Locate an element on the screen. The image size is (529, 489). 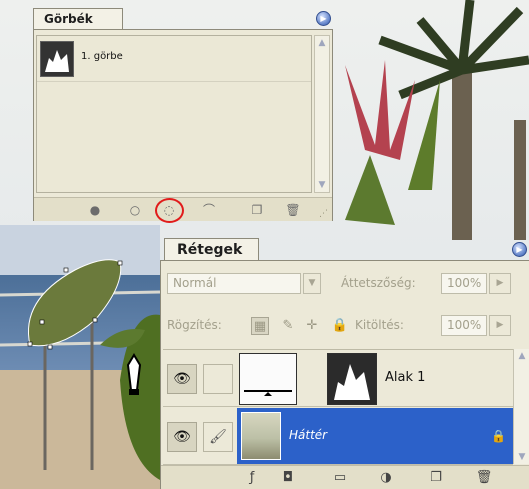
layers-tab: Rétegek is located at coordinates (211, 250).